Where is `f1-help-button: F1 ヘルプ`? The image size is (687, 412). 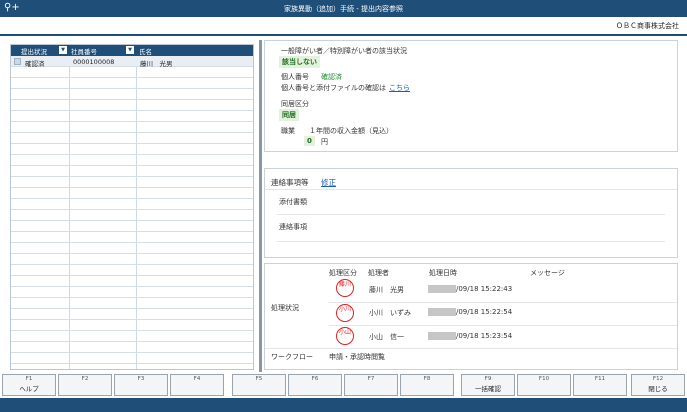
f1-help-button: F1 ヘルプ is located at coordinates (29, 385).